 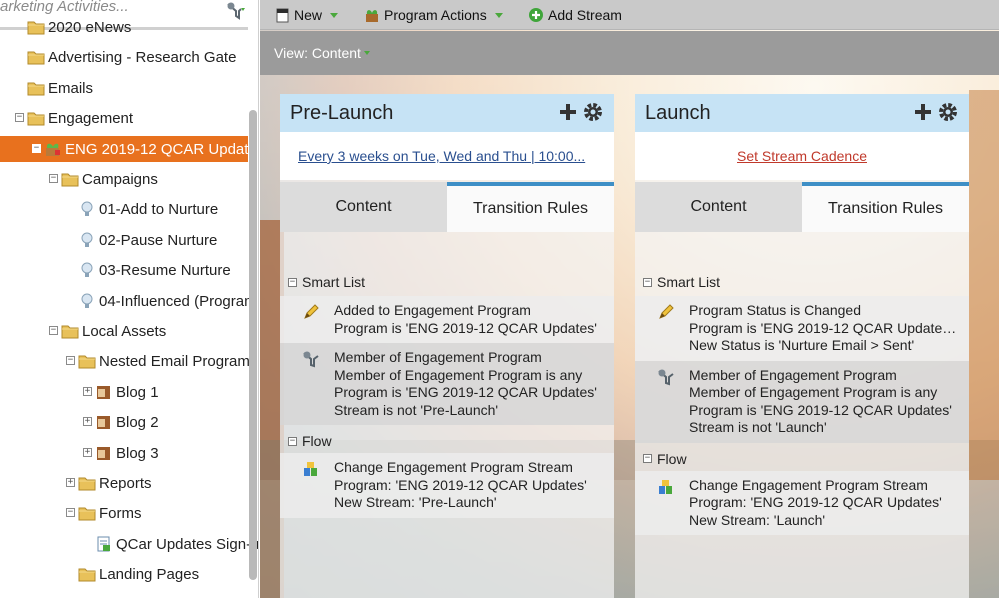 What do you see at coordinates (124, 483) in the screenshot?
I see `tree-item: + Reports` at bounding box center [124, 483].